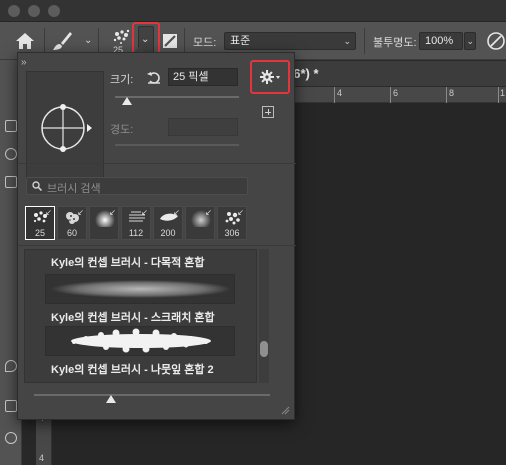 Image resolution: width=506 pixels, height=465 pixels. What do you see at coordinates (290, 41) in the screenshot?
I see `mode-select: 표준 ⌄` at bounding box center [290, 41].